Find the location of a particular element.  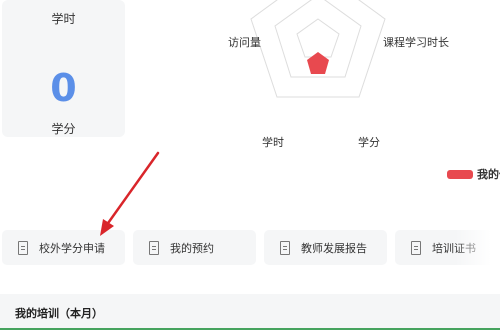

annotation-arrow is located at coordinates (130, 193).